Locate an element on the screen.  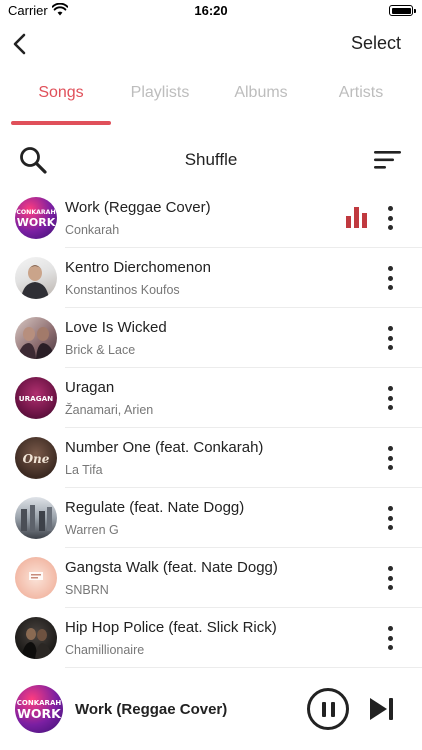
sort-icon is located at coordinates (387, 160).